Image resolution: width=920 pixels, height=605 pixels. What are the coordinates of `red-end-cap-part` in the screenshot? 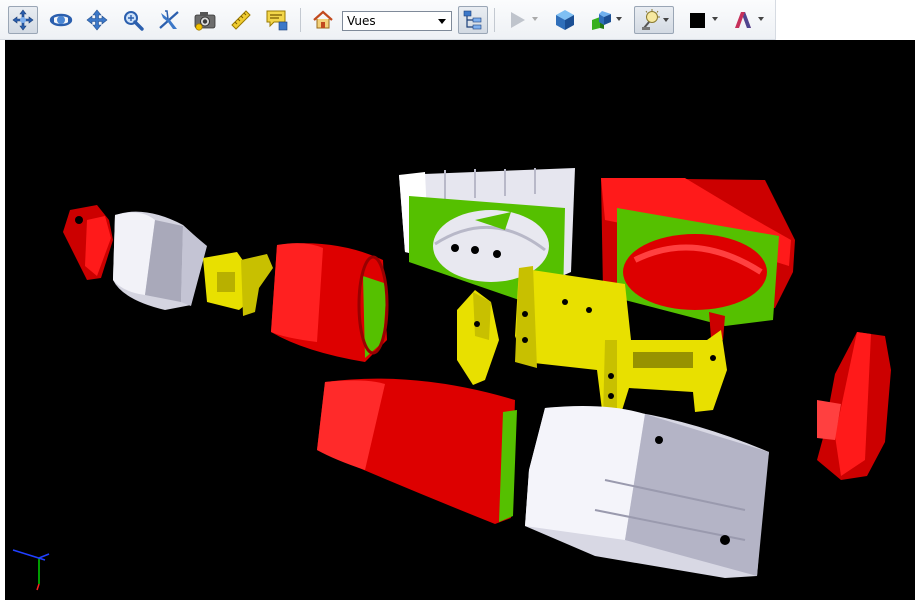 It's located at (854, 406).